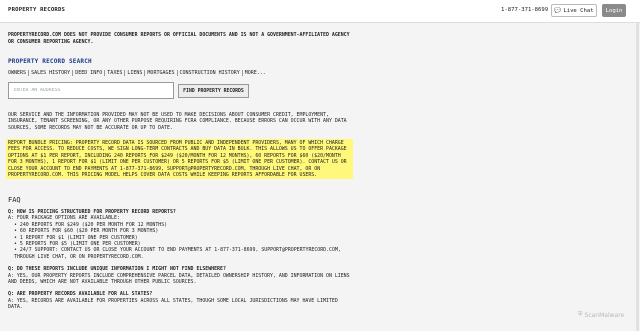  What do you see at coordinates (91, 90) in the screenshot?
I see `address-search-input` at bounding box center [91, 90].